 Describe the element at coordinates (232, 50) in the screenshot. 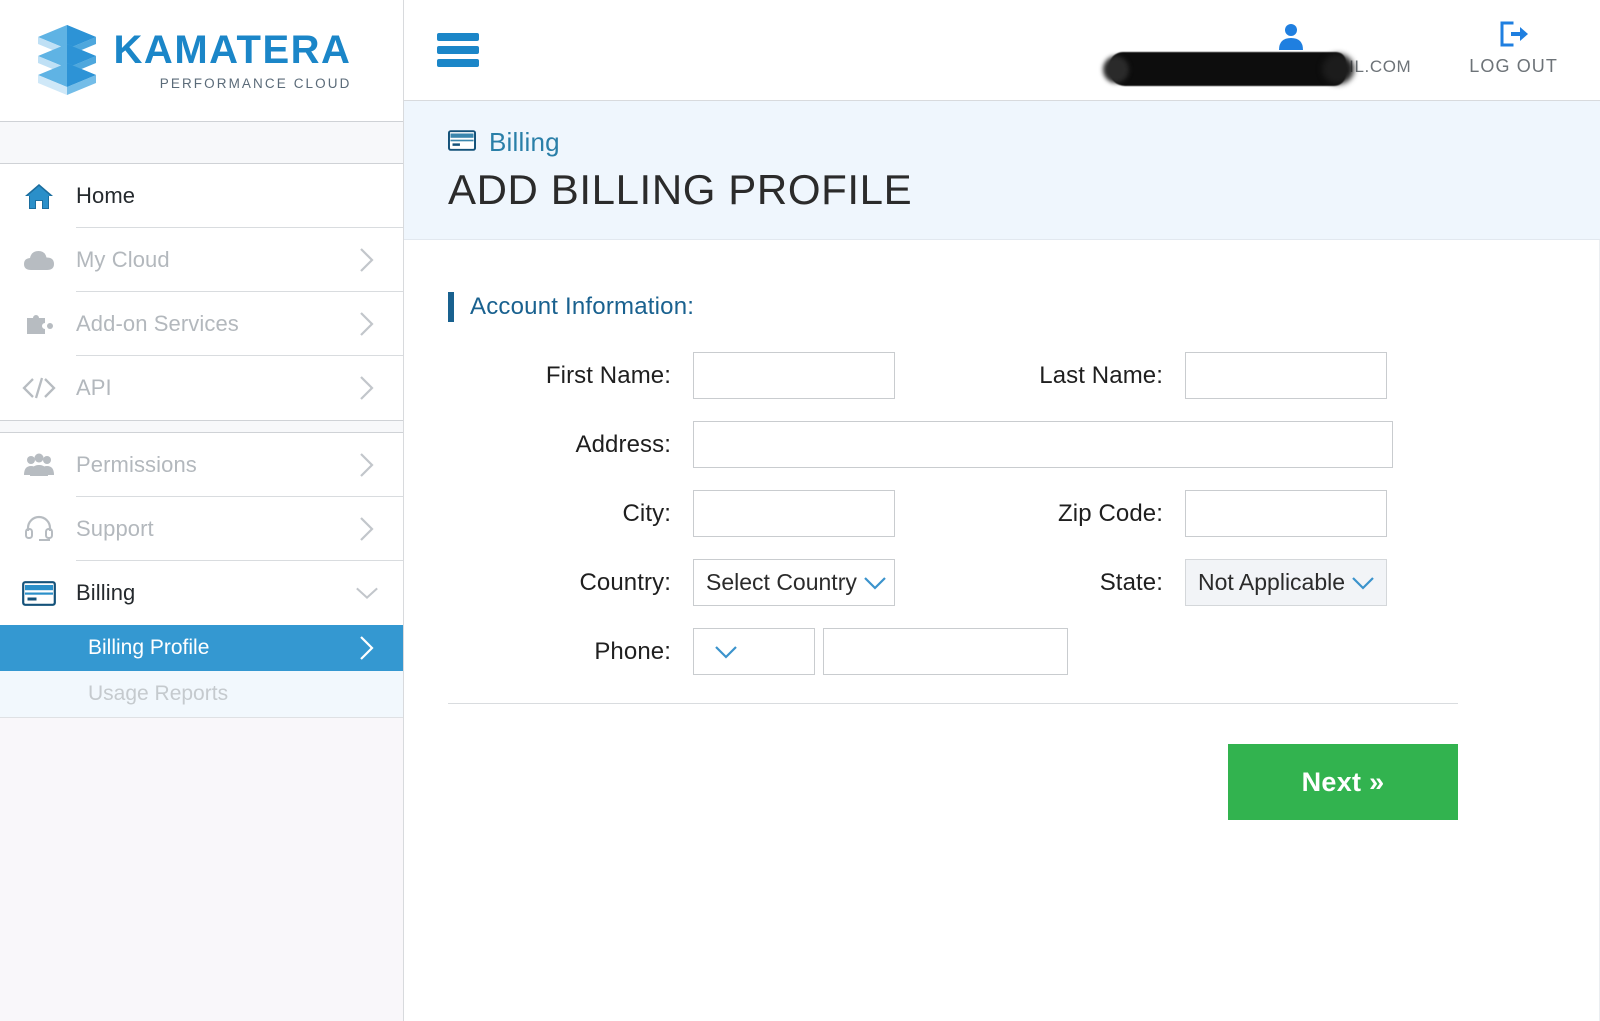

I see `brand-name: KAMATERA` at that location.